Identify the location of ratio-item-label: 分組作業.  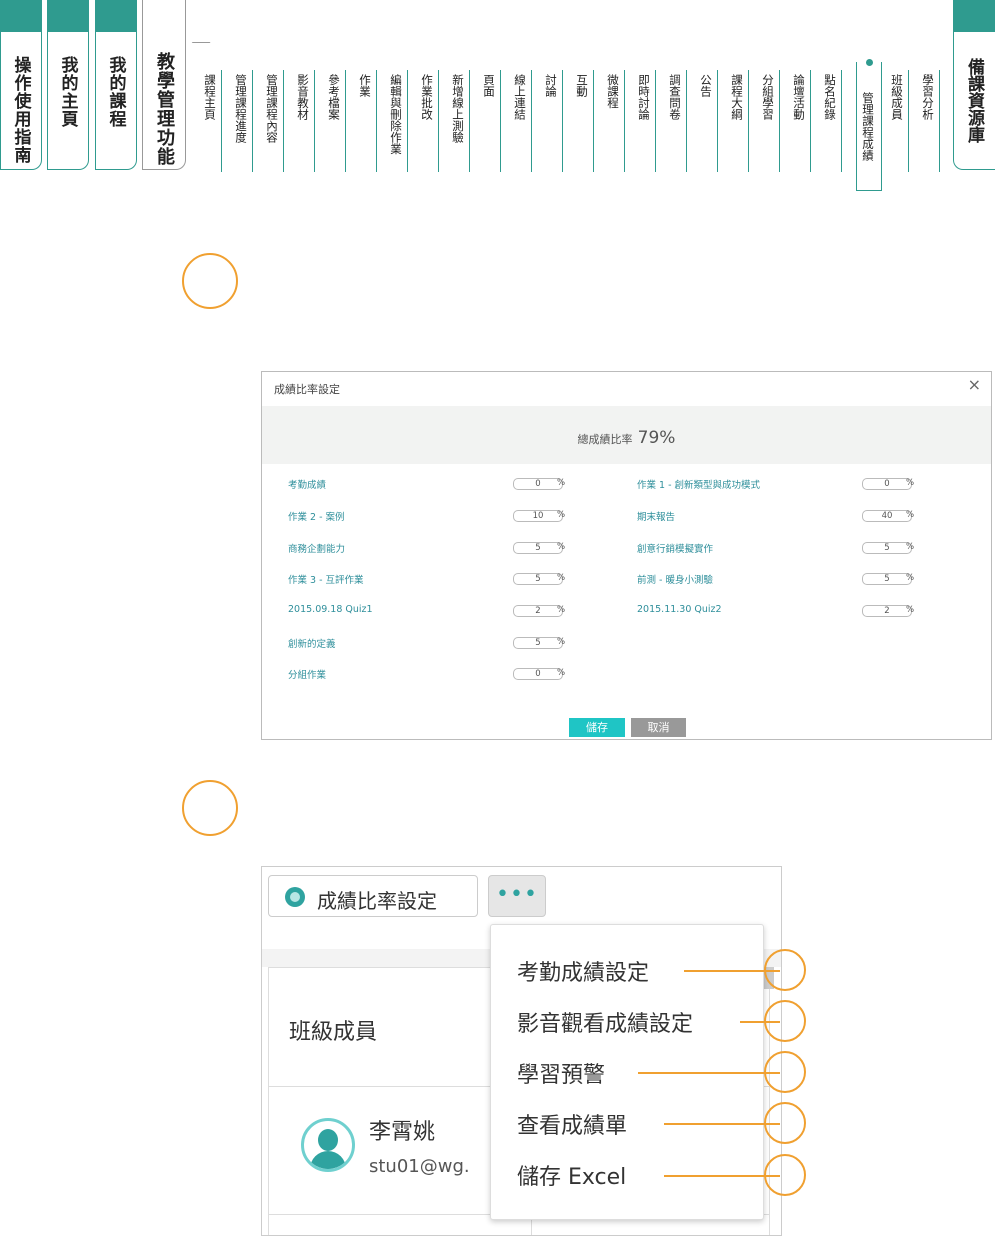
(307, 675).